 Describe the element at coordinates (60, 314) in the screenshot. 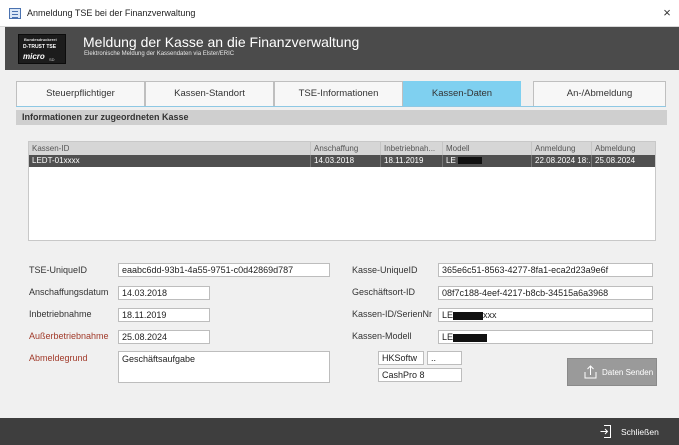

I see `inbetriebnahme-label: Inbetriebnahme` at that location.